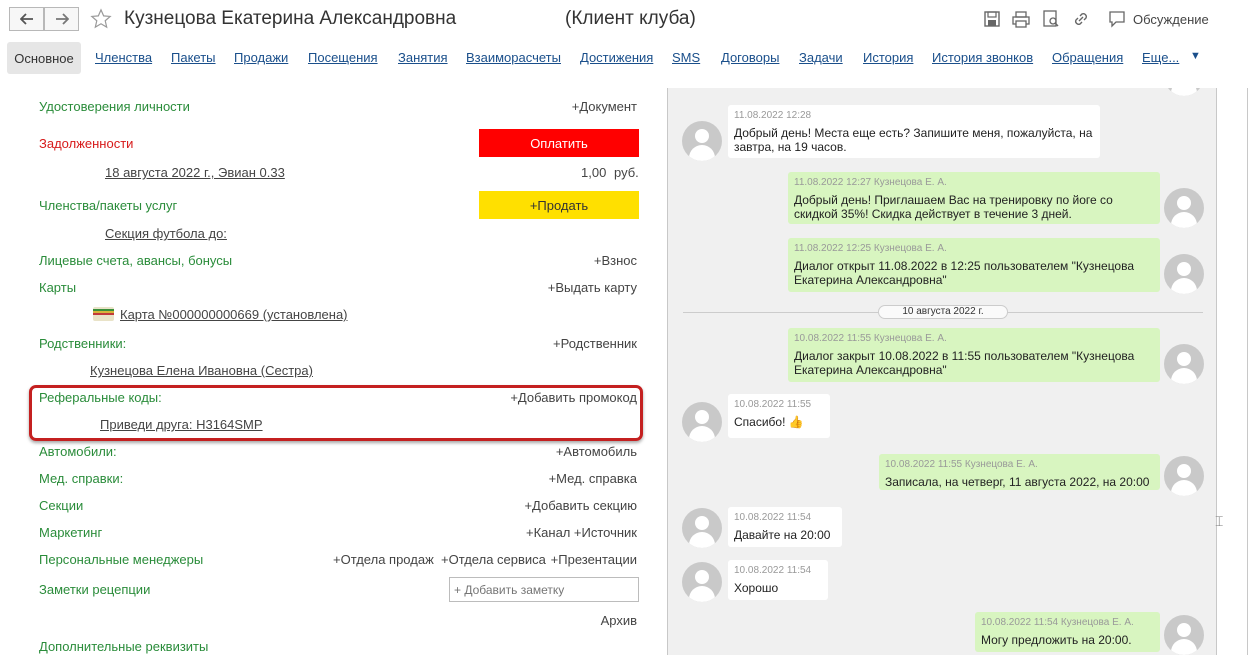  What do you see at coordinates (616, 57) in the screenshot?
I see `tab-achievements: Достижения` at bounding box center [616, 57].